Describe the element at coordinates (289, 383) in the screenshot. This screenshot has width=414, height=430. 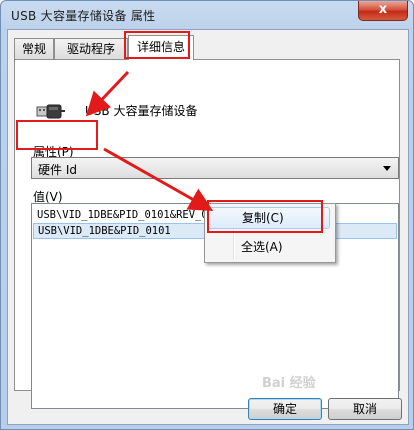
I see `watermark: Bai 经验` at that location.